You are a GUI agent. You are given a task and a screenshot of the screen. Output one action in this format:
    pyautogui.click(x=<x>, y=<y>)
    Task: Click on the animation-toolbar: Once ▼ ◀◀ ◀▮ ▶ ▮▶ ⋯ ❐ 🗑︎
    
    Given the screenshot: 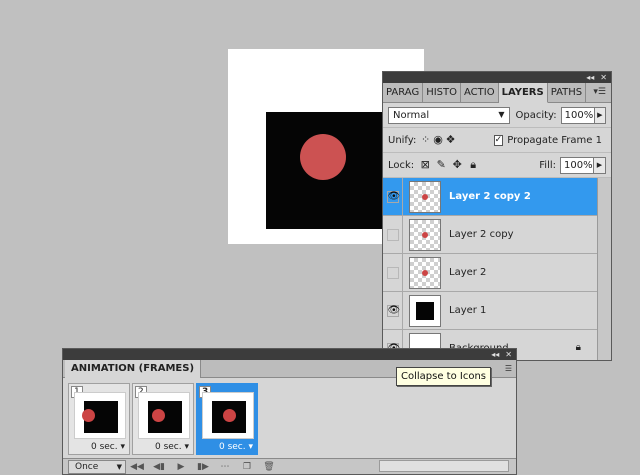 What is the action you would take?
    pyautogui.click(x=289, y=466)
    